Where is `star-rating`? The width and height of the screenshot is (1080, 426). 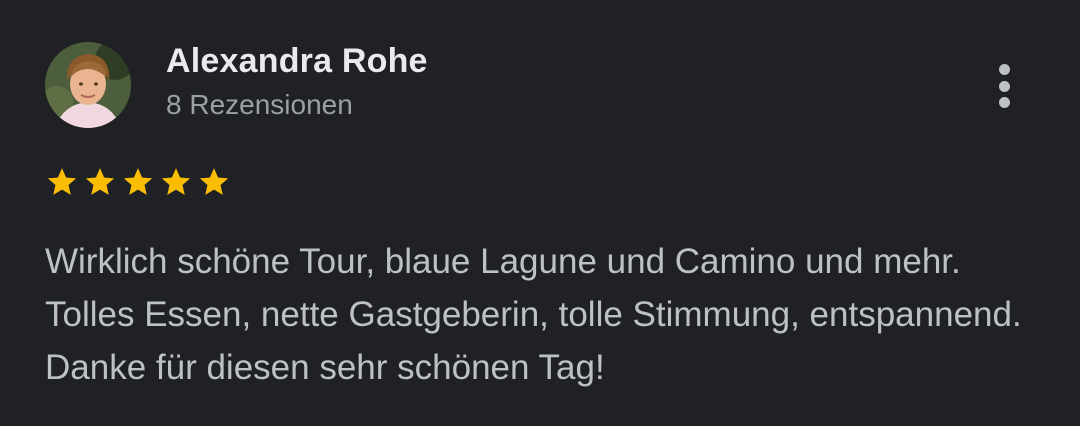 star-rating is located at coordinates (138, 182).